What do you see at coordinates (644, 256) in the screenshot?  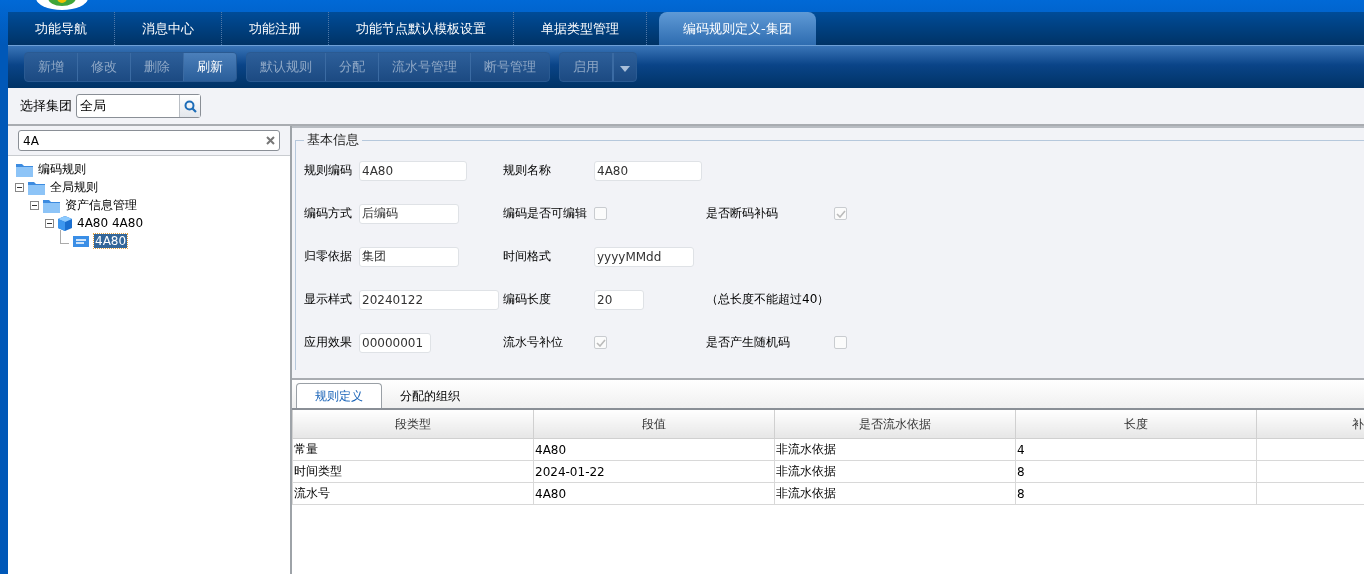 I see `text-field: yyyyMMdd` at bounding box center [644, 256].